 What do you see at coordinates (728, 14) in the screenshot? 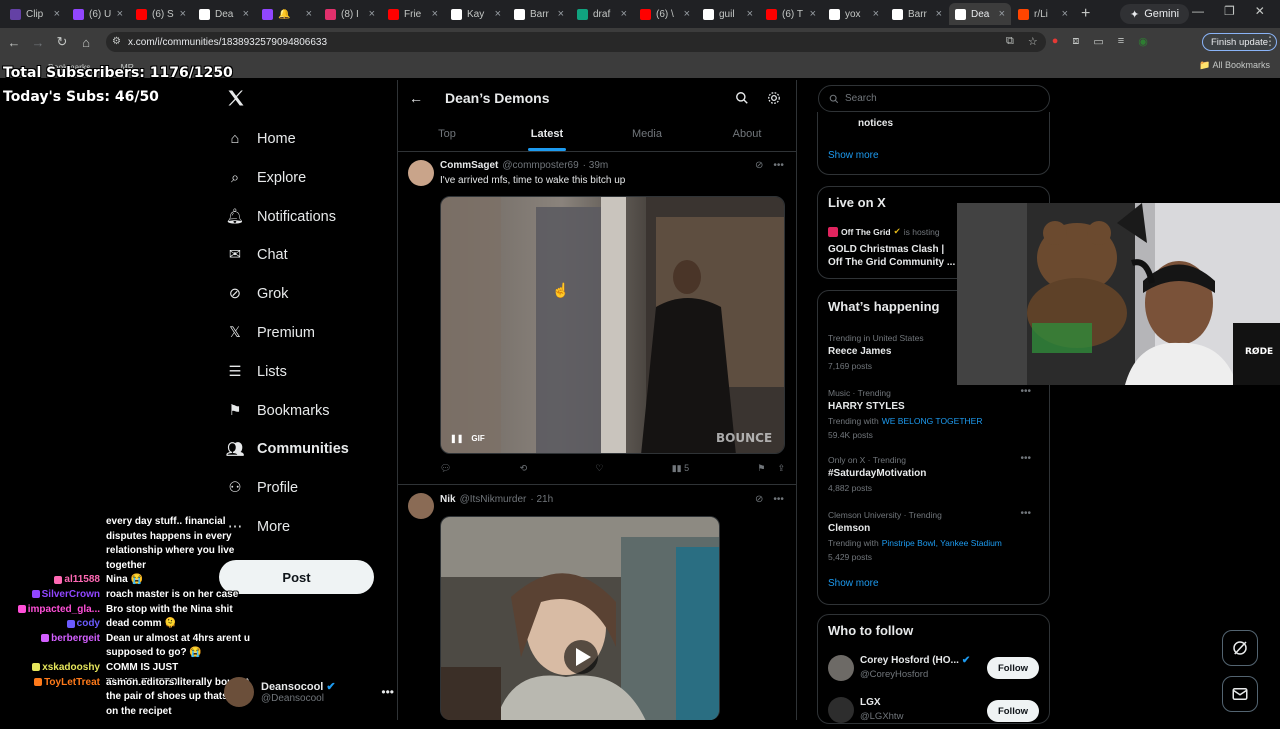
I see `browser-tab: guil ×` at bounding box center [728, 14].